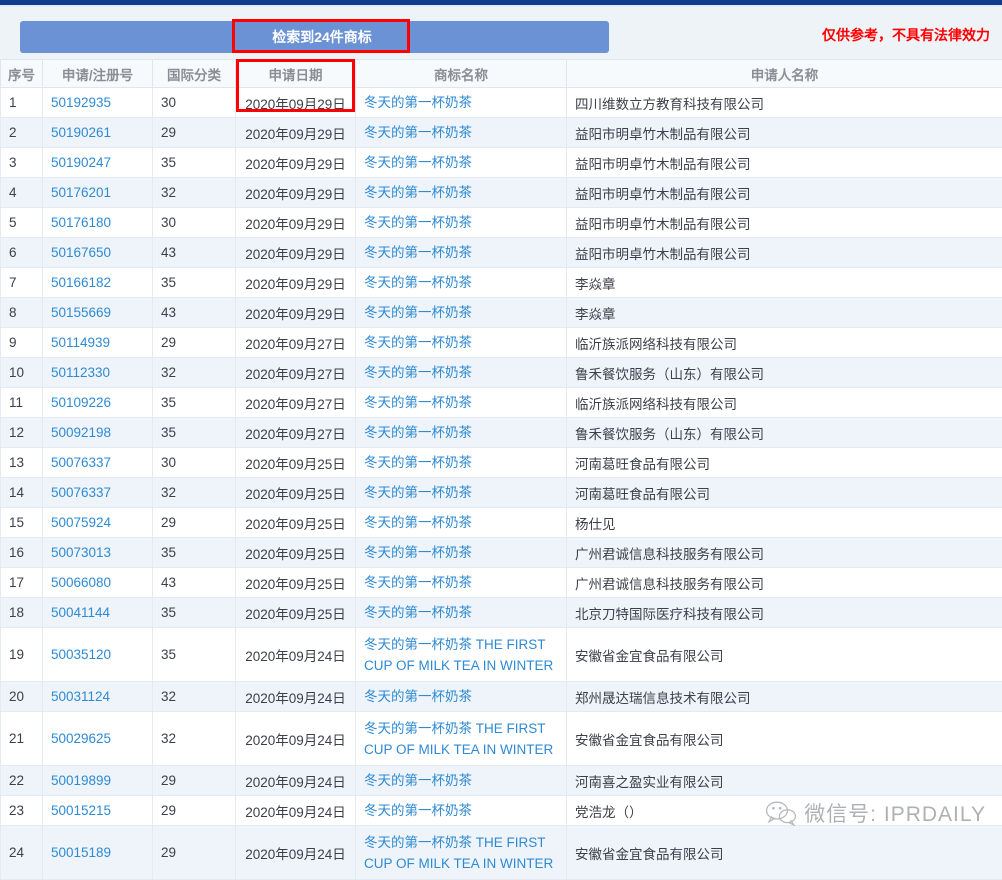  What do you see at coordinates (80, 612) in the screenshot?
I see `application-number-link: 50041144` at bounding box center [80, 612].